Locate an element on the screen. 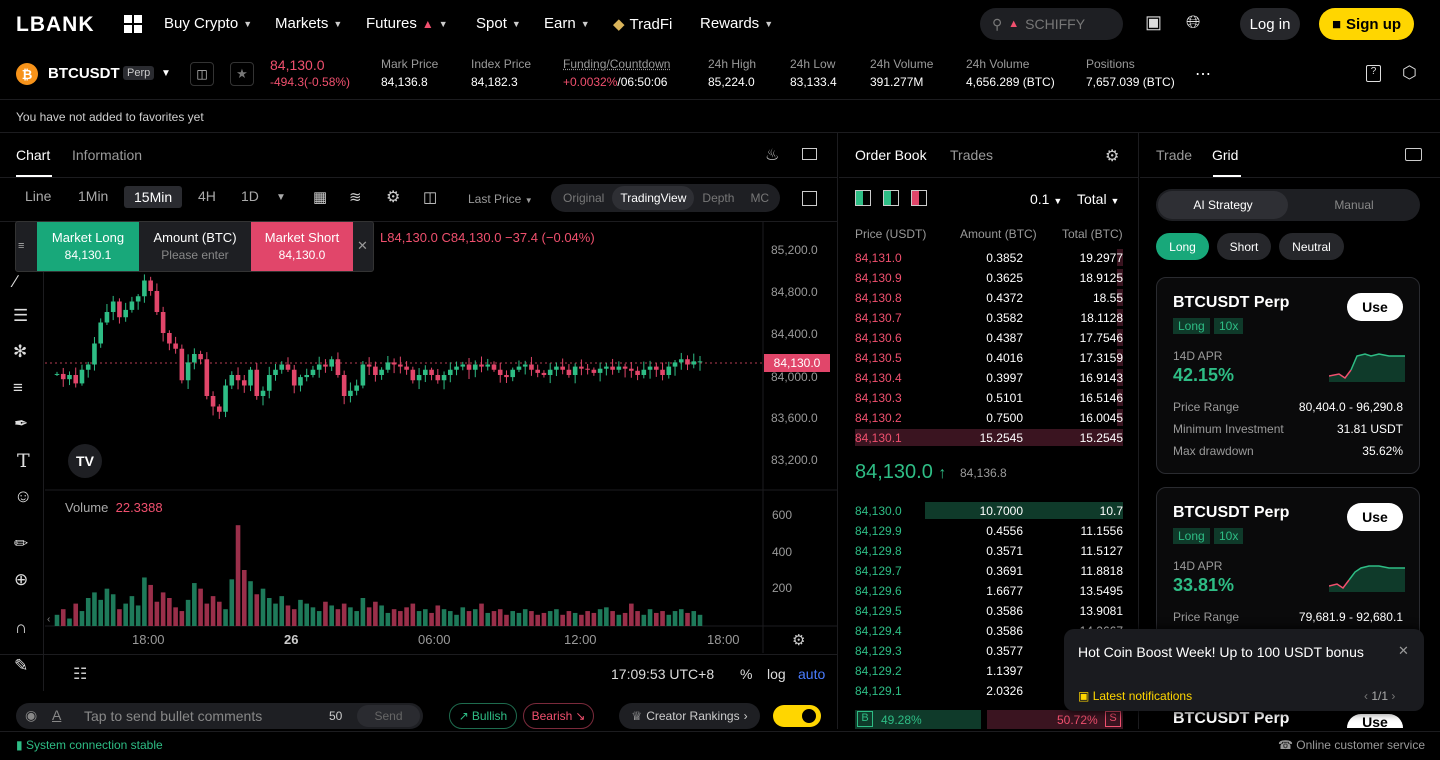 Image resolution: width=1440 pixels, height=760 pixels. ask-row: 84,130.8 0.4372 18.55 is located at coordinates (989, 298).